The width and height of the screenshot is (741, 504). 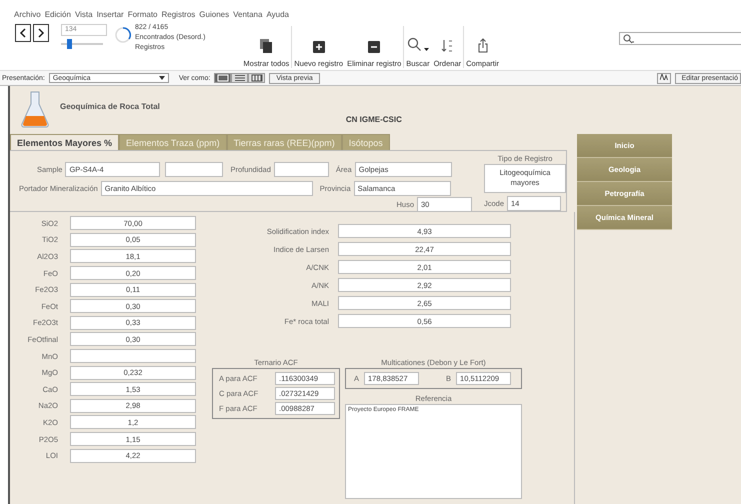 I want to click on sort-icon, so click(x=447, y=46).